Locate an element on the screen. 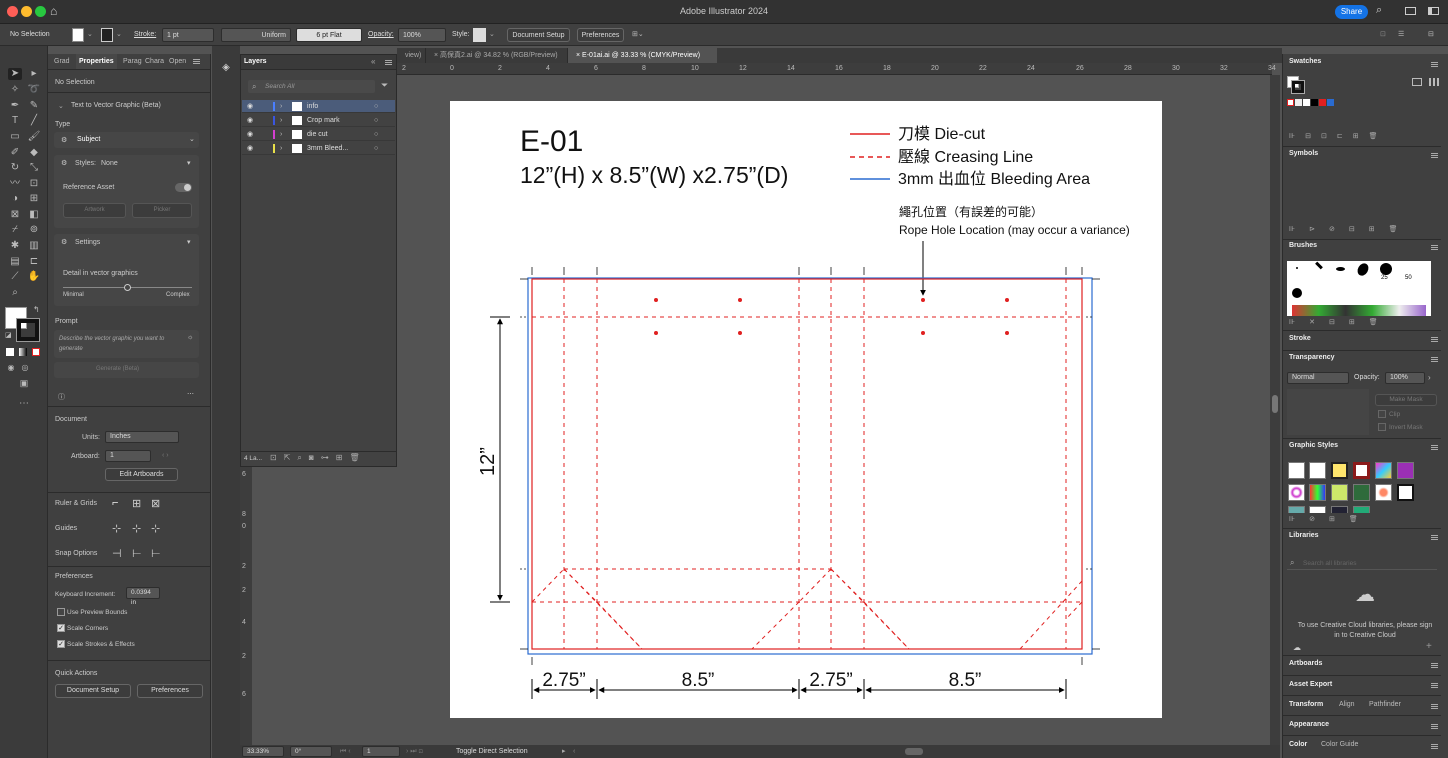 This screenshot has height=758, width=1448. document-tab: view) is located at coordinates (411, 55).